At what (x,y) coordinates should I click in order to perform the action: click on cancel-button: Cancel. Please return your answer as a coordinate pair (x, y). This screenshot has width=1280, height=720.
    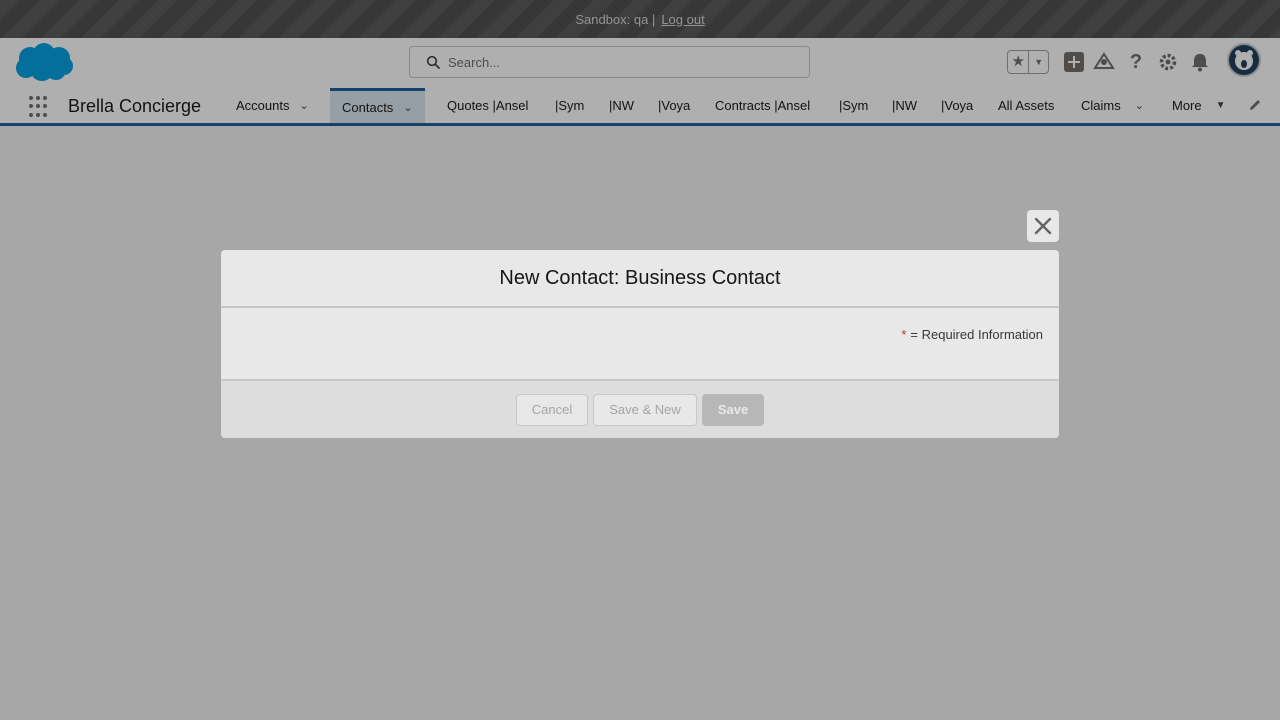
    Looking at the image, I should click on (552, 409).